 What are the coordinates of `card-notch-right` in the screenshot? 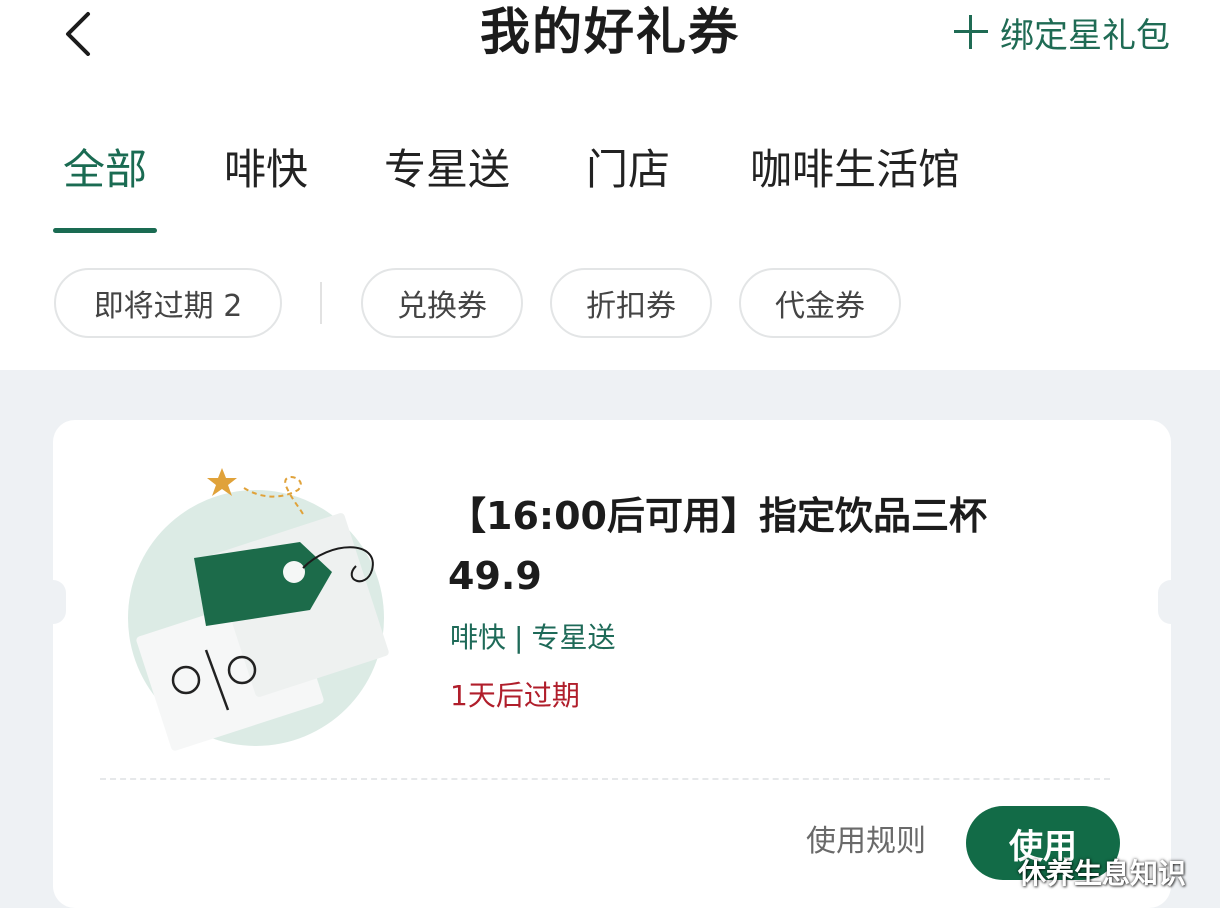 It's located at (1171, 602).